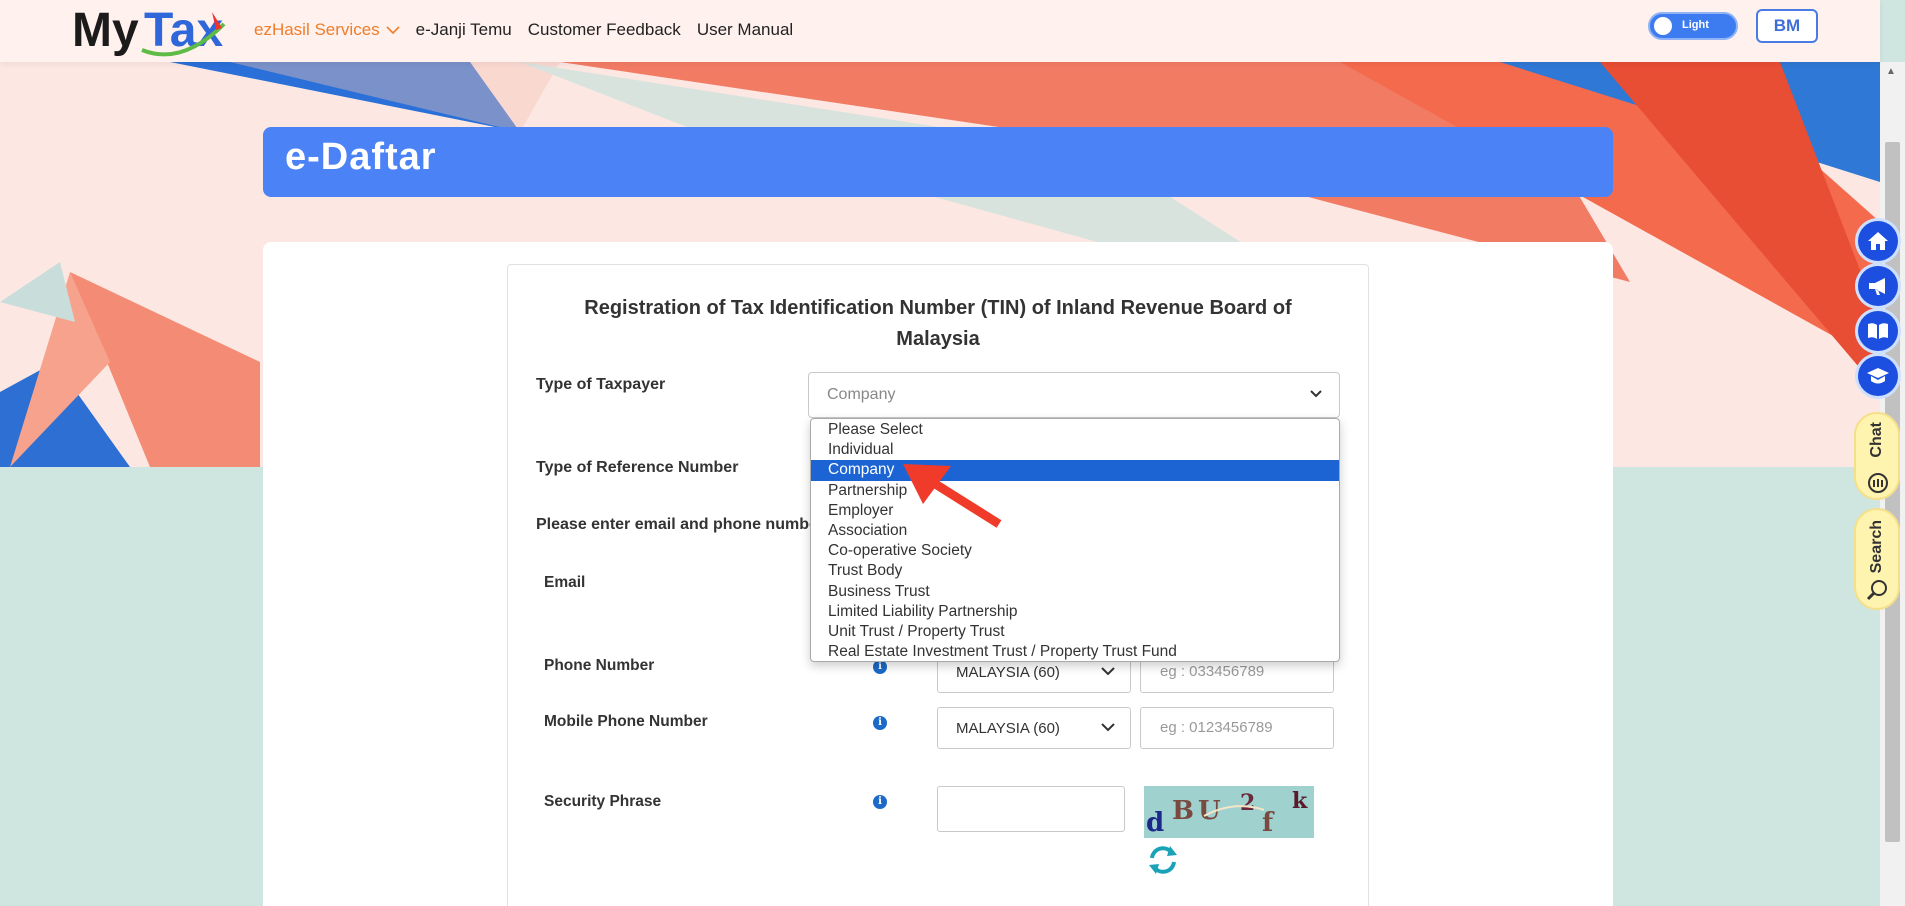  Describe the element at coordinates (361, 157) in the screenshot. I see `page-title: e-Daftar` at that location.